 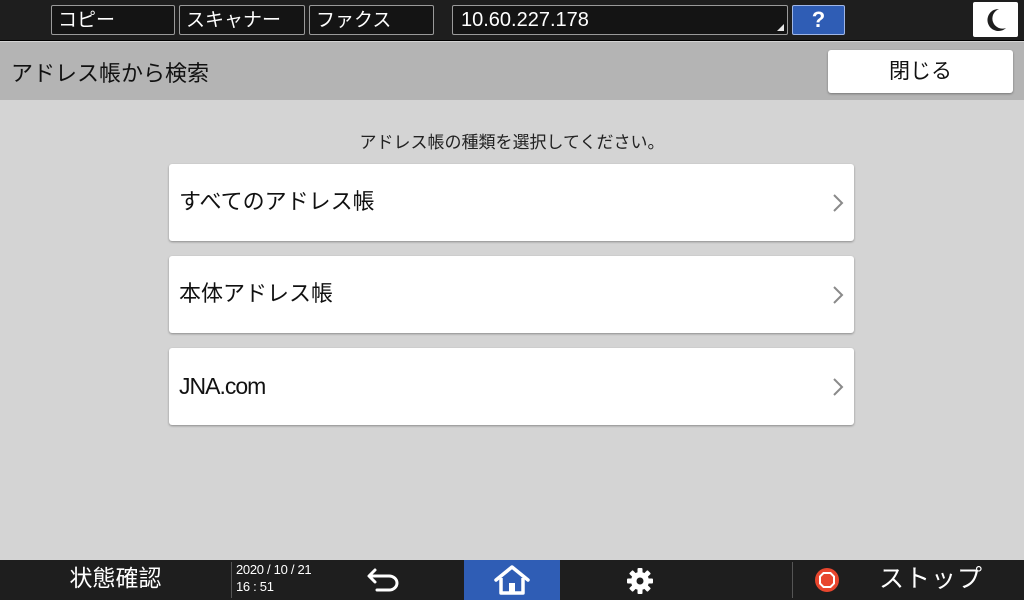 I want to click on close-button: 閉じる, so click(x=920, y=71).